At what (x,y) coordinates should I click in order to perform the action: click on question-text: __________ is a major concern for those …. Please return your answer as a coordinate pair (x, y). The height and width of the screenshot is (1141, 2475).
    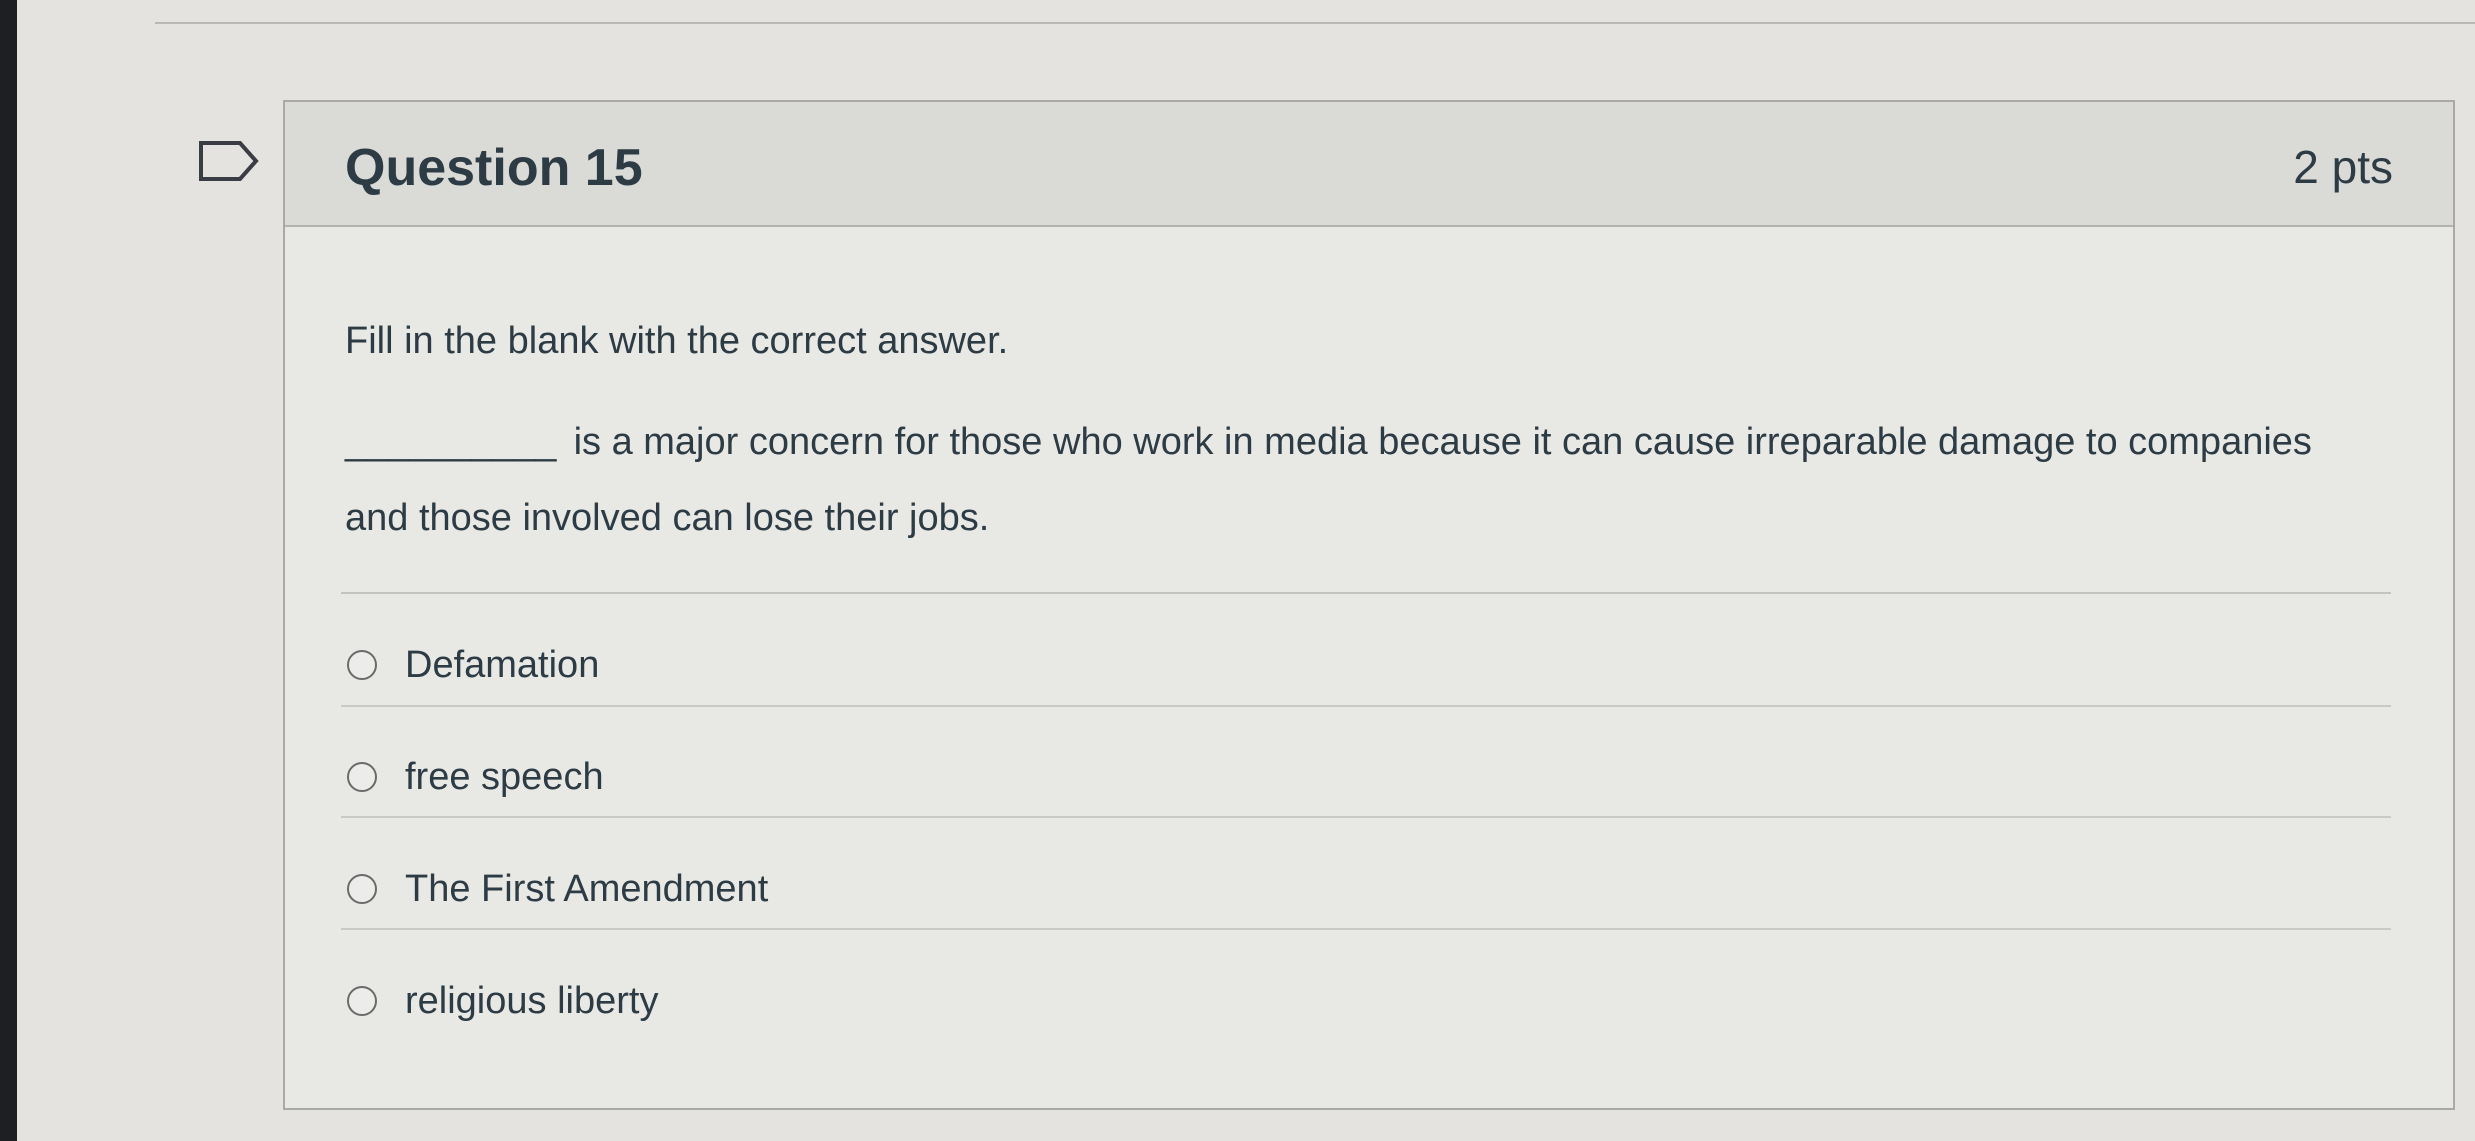
    Looking at the image, I should click on (1365, 480).